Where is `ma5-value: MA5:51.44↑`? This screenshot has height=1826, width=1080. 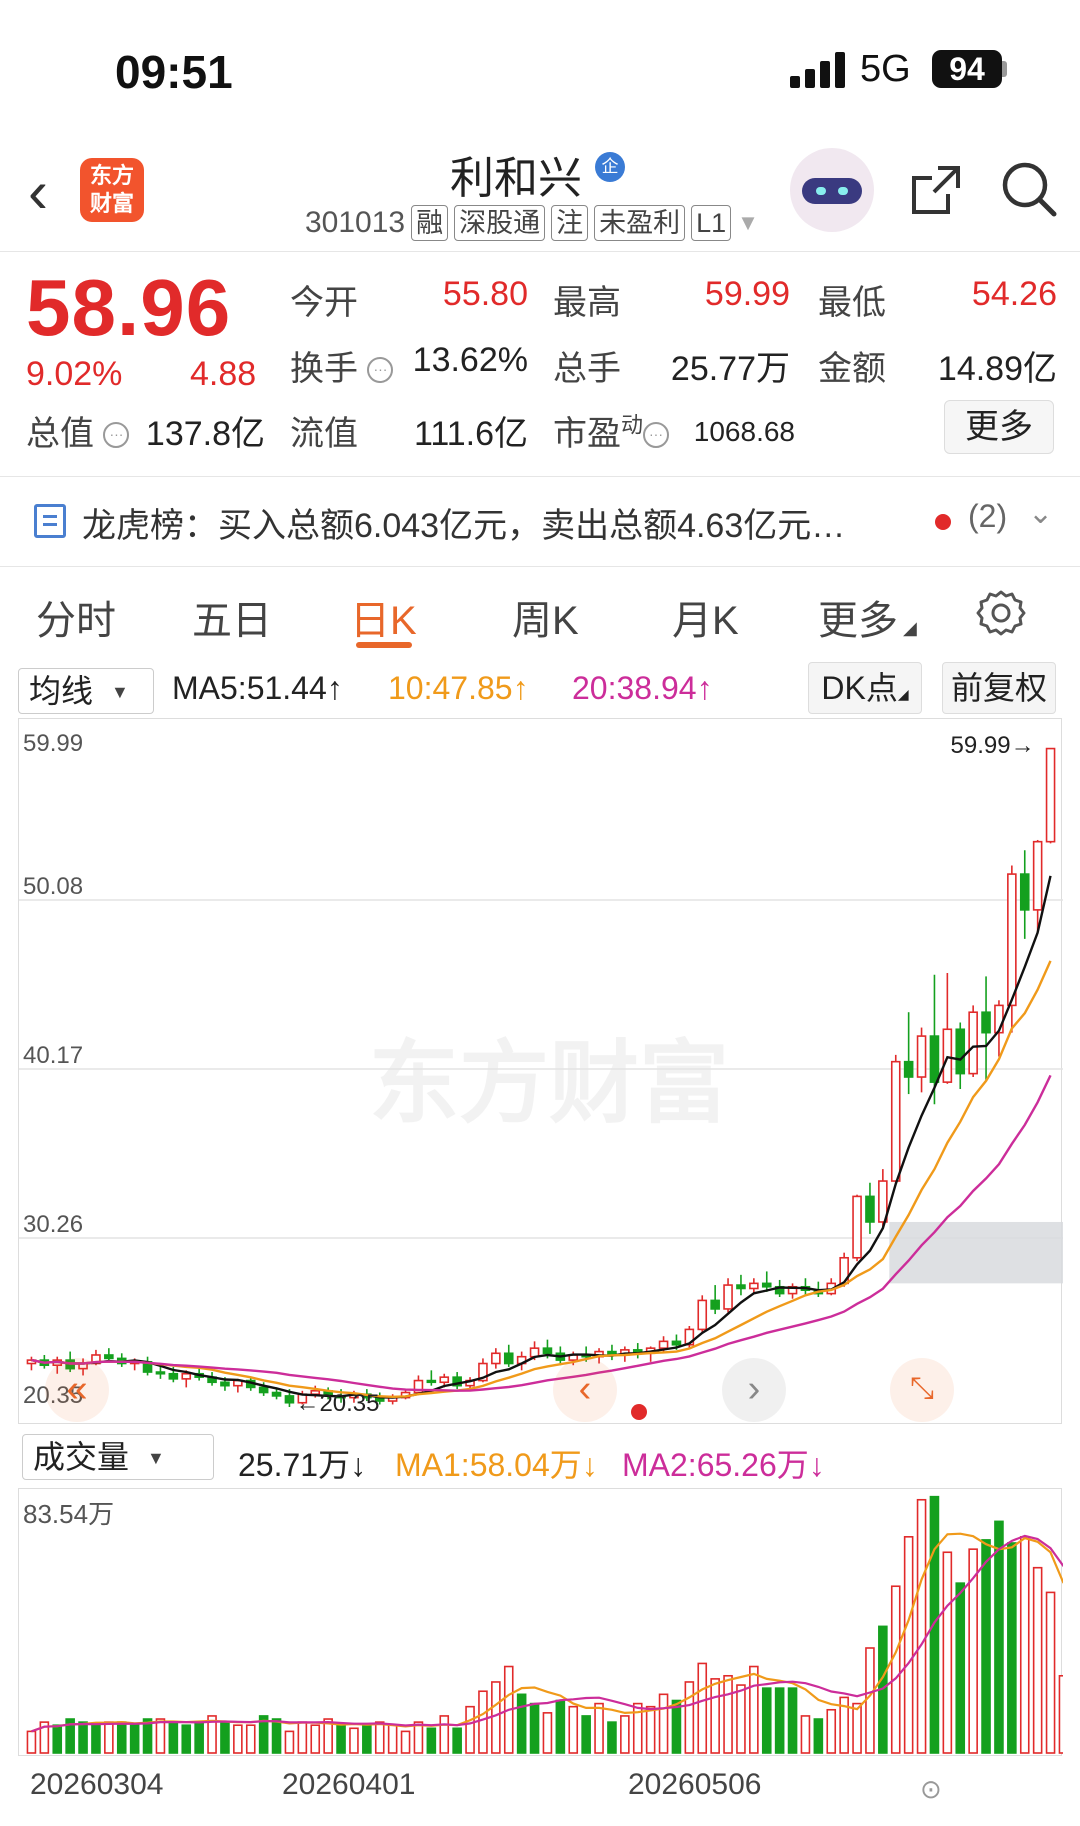 ma5-value: MA5:51.44↑ is located at coordinates (257, 688).